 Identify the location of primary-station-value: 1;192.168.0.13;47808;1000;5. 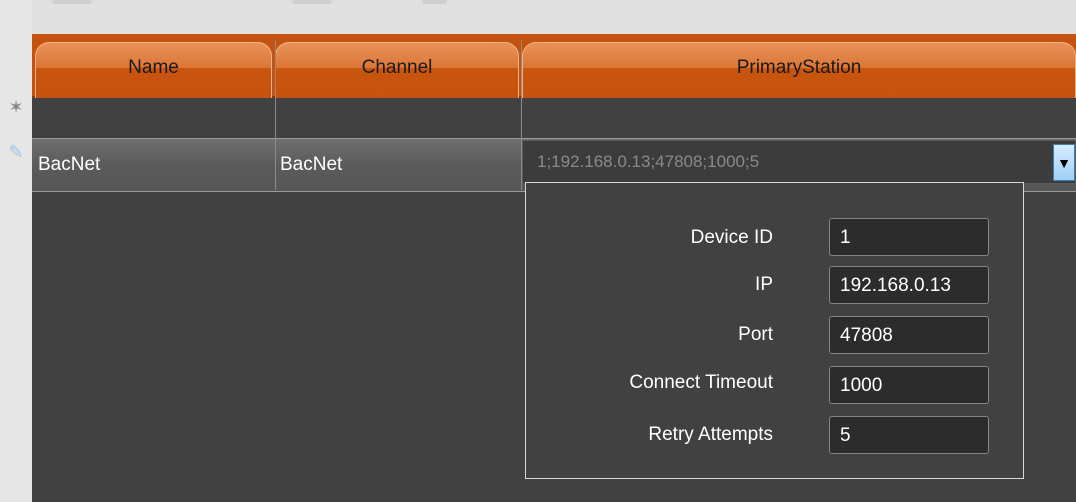
(648, 161).